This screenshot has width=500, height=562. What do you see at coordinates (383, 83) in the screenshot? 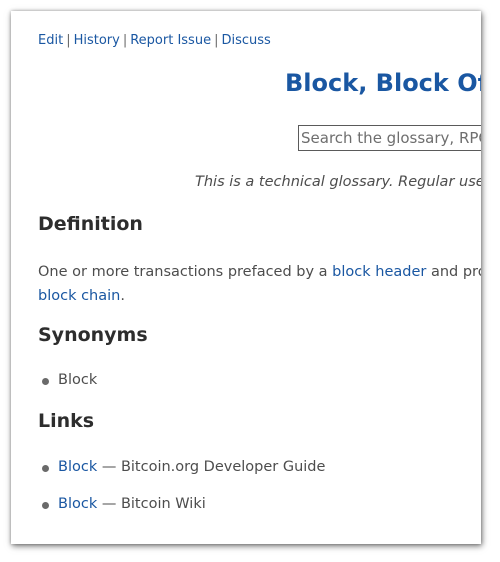
I see `page-title: Block, Block Of T` at bounding box center [383, 83].